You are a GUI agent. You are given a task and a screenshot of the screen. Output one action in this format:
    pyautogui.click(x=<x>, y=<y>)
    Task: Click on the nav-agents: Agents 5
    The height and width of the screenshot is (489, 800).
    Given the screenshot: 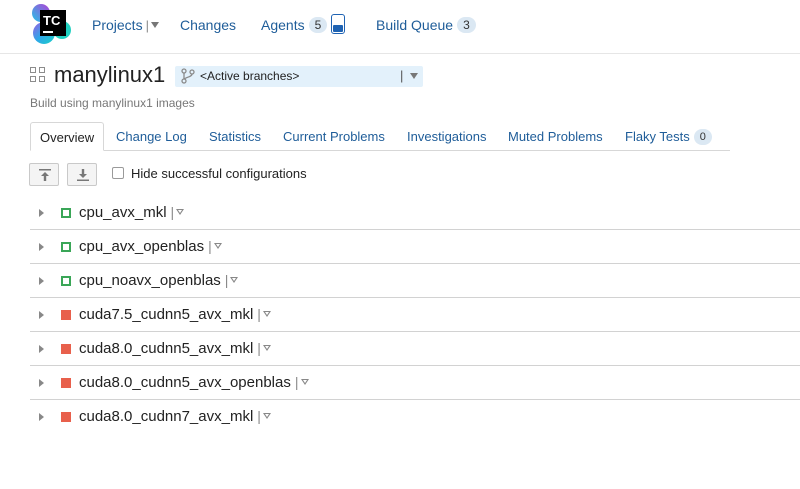 What is the action you would take?
    pyautogui.click(x=294, y=25)
    